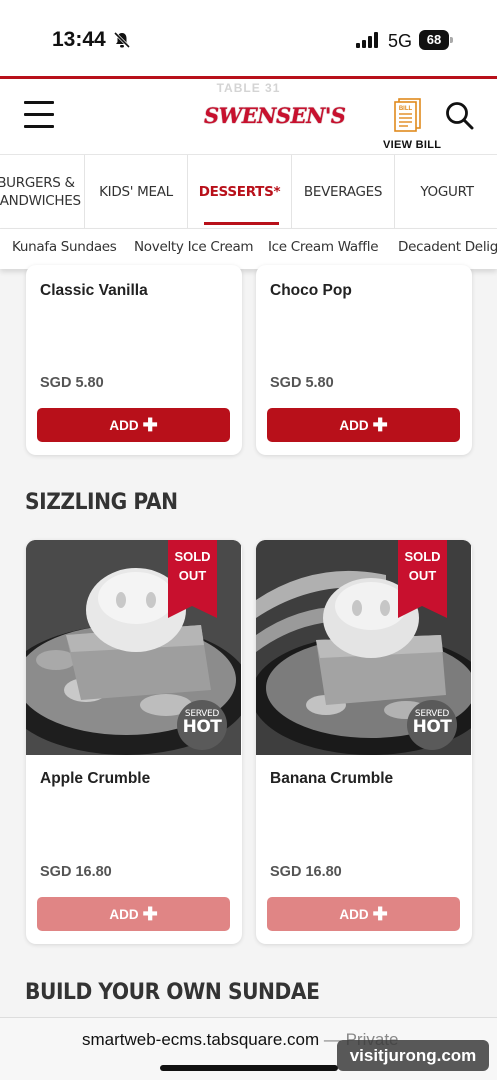 The image size is (497, 1080). Describe the element at coordinates (95, 778) in the screenshot. I see `item-name: Apple Crumble` at that location.